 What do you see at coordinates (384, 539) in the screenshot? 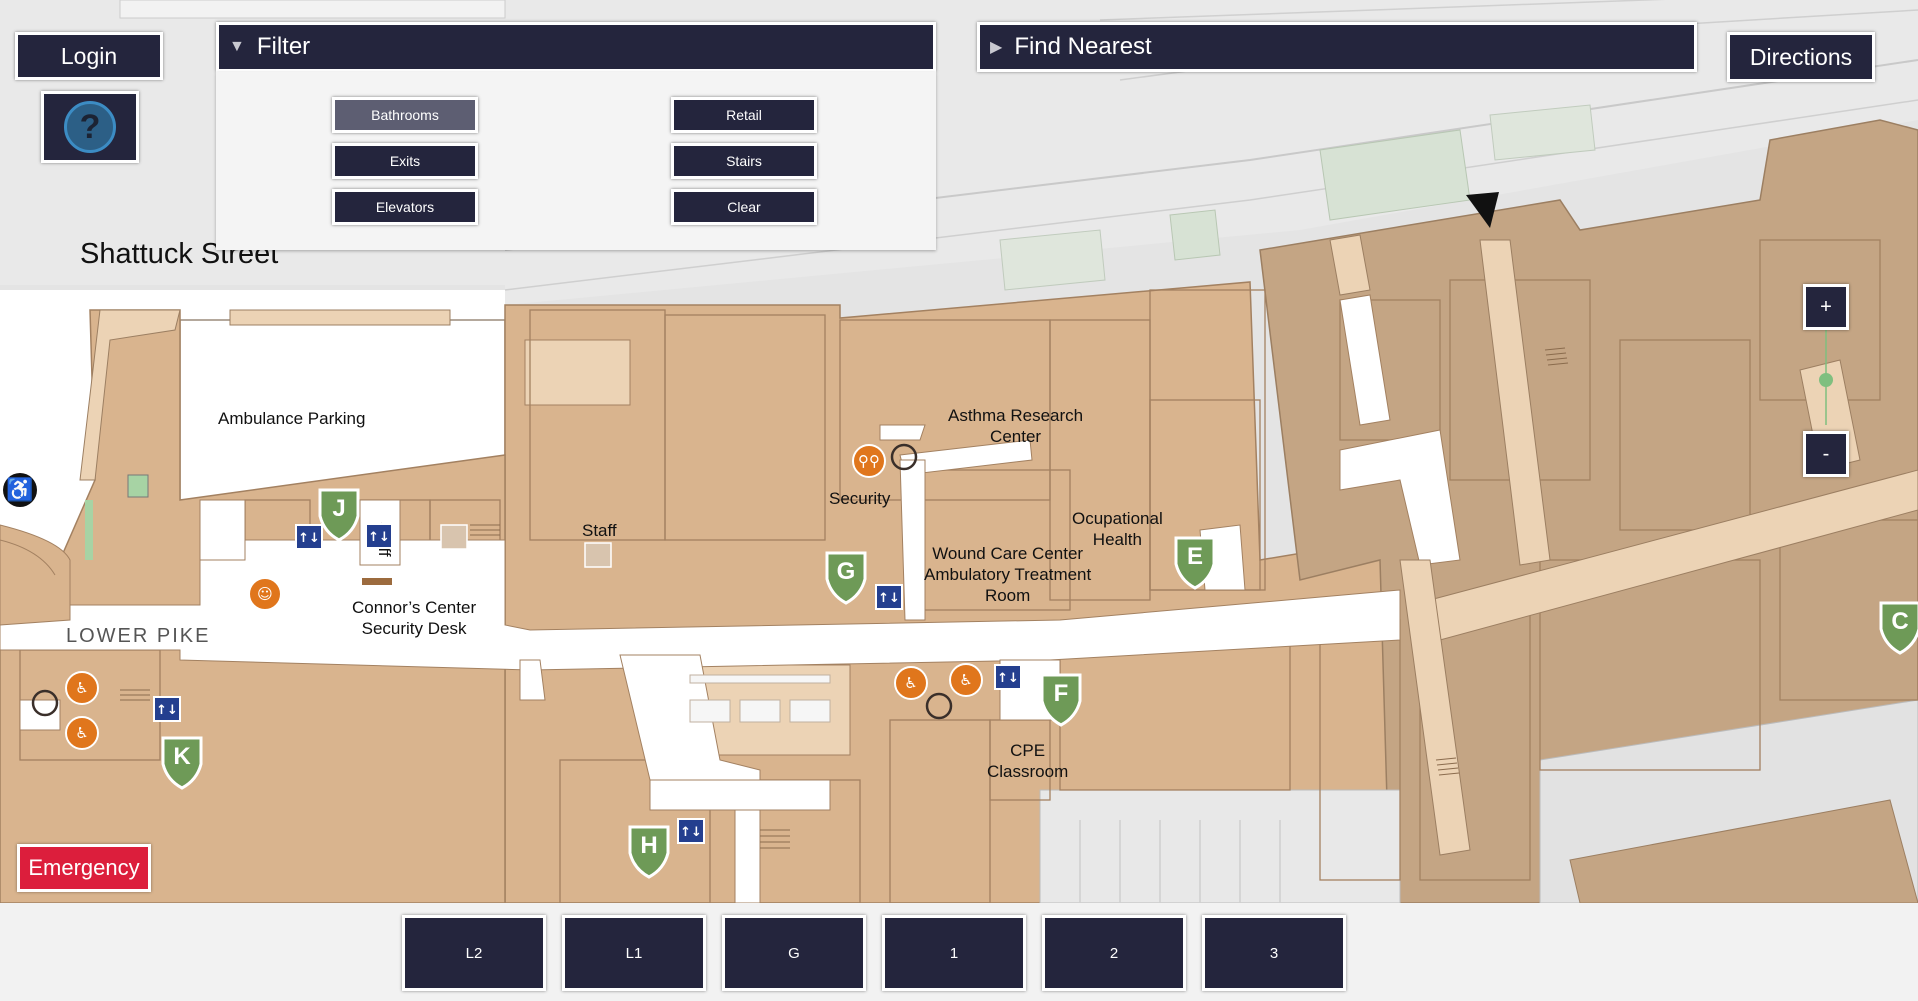
I see `label-staff-vertical: Staff` at bounding box center [384, 539].